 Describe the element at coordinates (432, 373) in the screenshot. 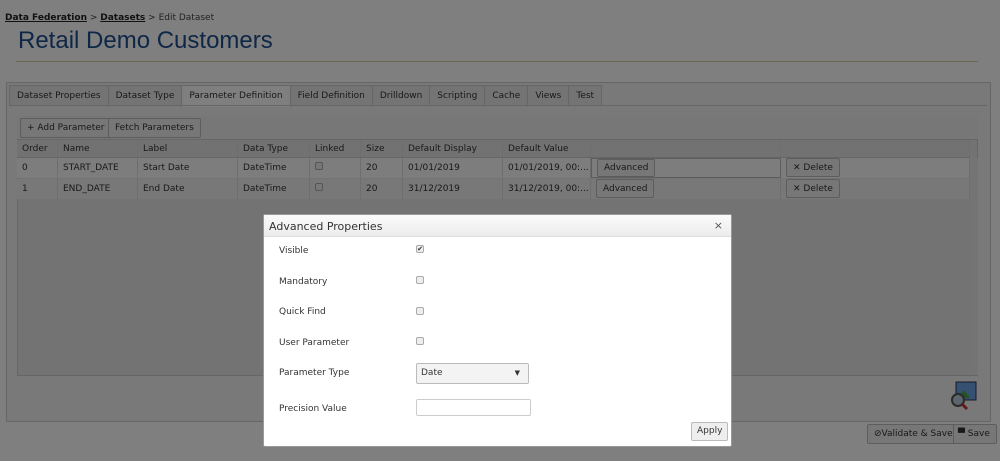

I see `parameter-type-value: Date` at that location.